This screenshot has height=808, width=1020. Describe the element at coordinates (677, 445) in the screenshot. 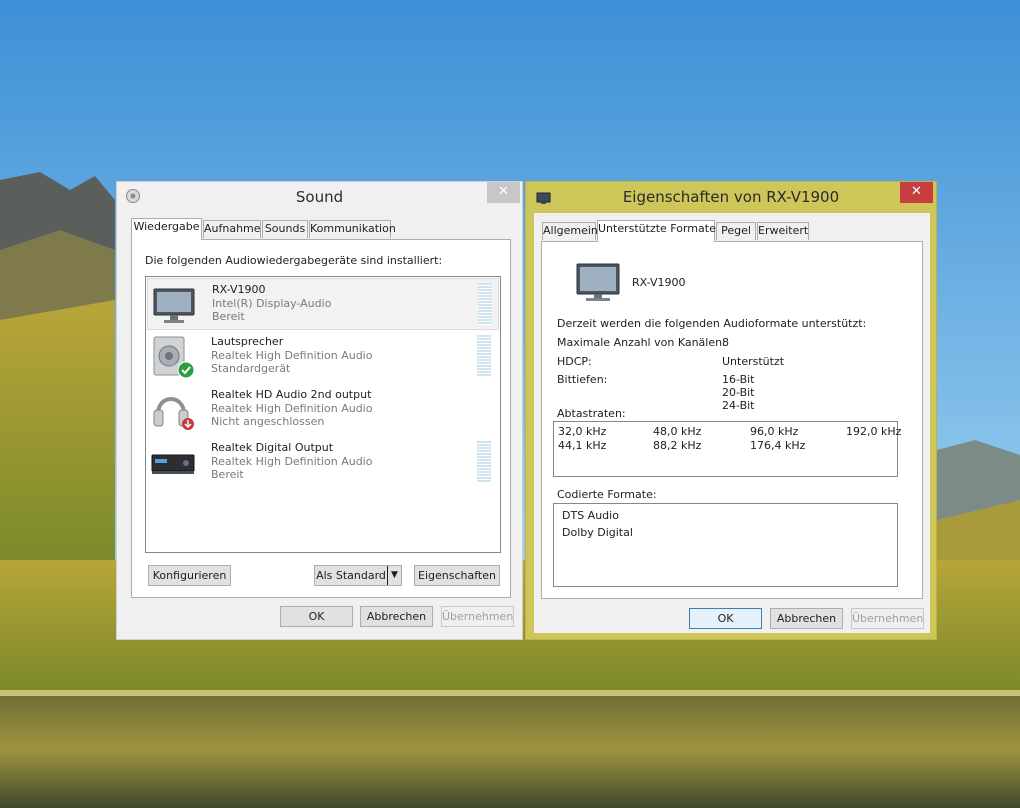

I see `sample-rate-cell: 88,2 kHz` at that location.